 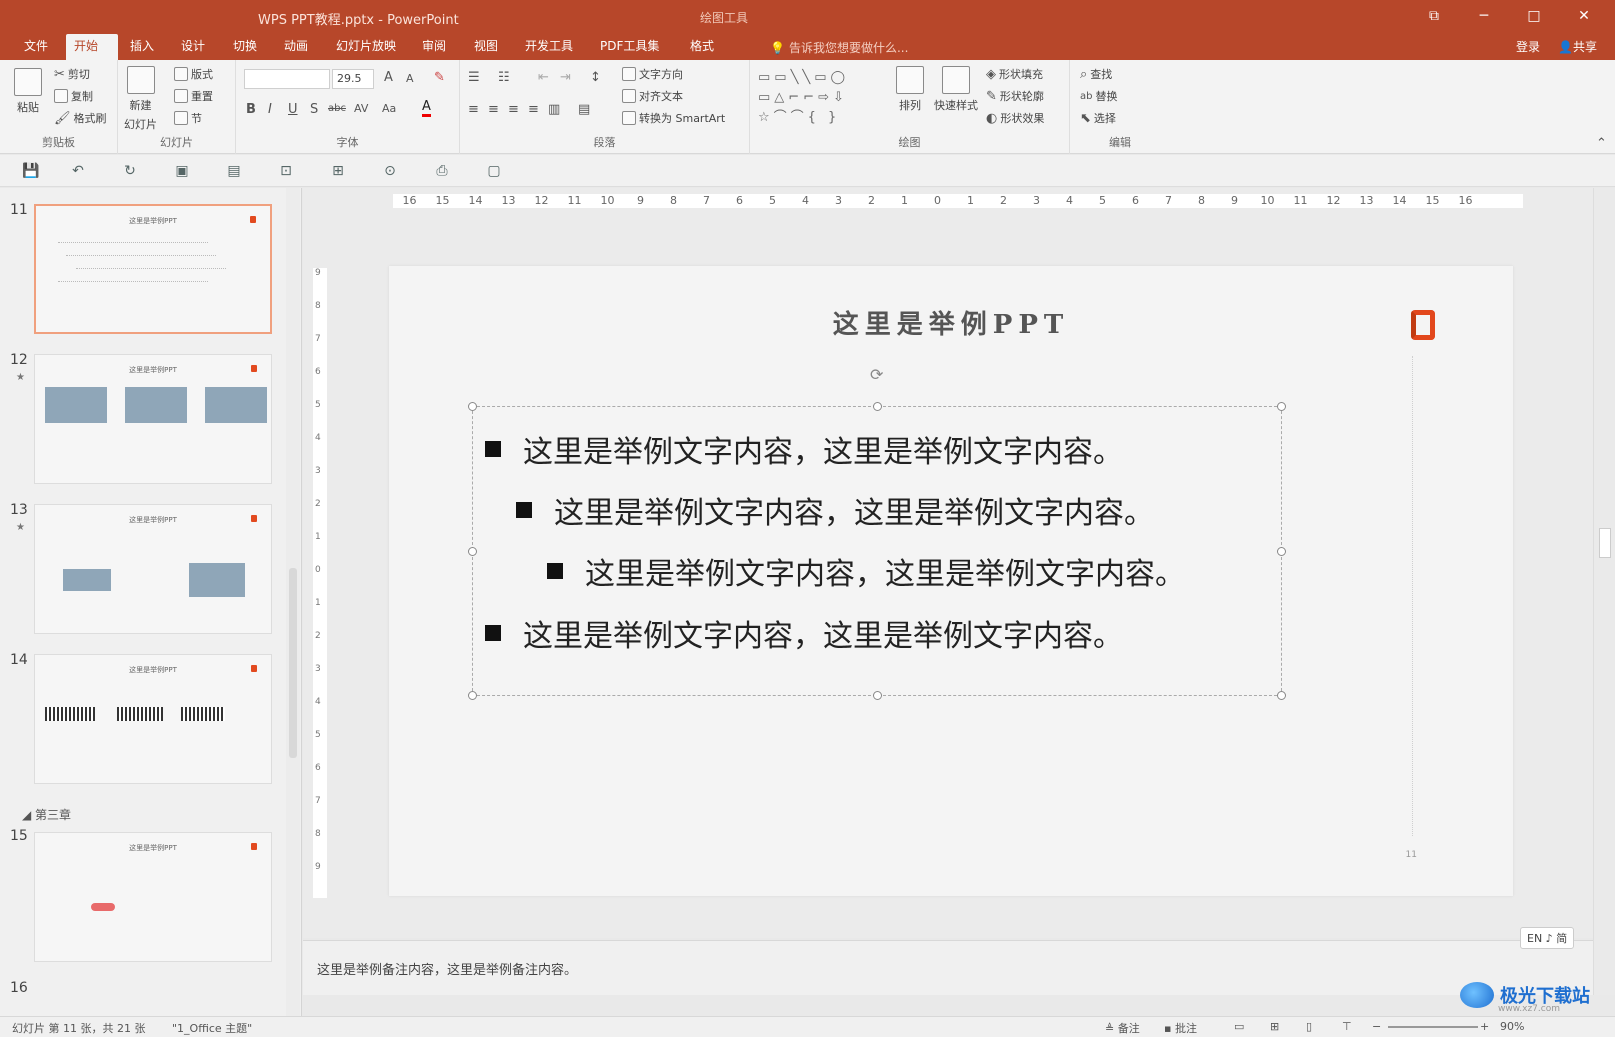 I want to click on start-slideshow-icon: ▣, so click(x=182, y=171).